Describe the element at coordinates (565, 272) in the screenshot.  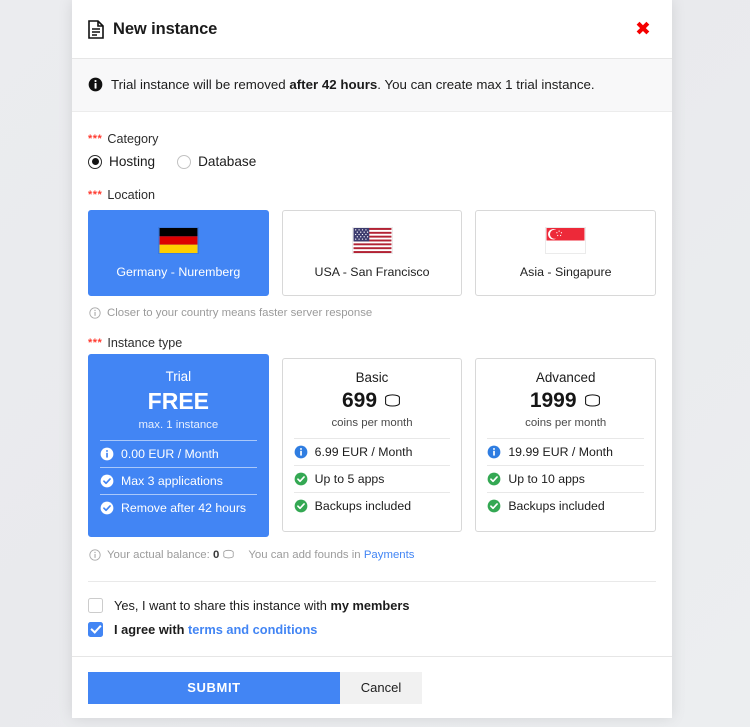
I see `location-name-singapore: Asia - Singapure` at that location.